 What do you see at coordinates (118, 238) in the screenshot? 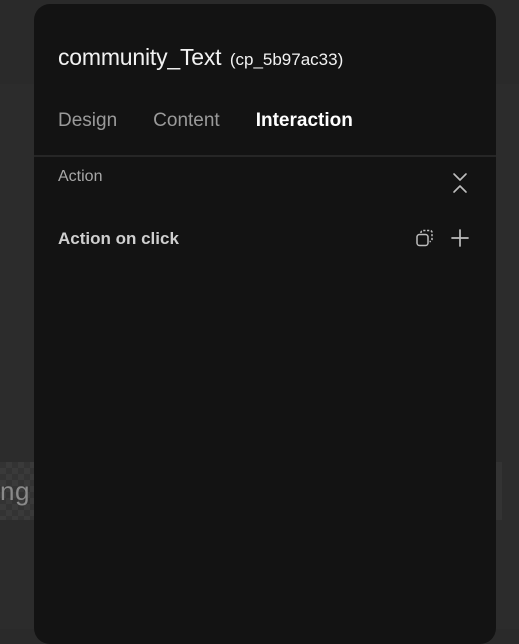
I see `action-on-click-label: Action on click` at bounding box center [118, 238].